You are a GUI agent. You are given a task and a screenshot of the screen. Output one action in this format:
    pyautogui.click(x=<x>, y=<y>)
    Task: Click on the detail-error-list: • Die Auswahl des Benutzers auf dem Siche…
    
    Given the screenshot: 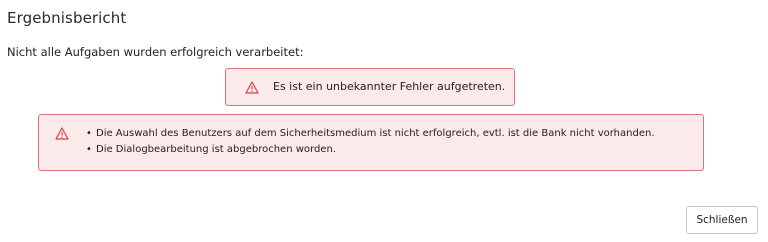 What is the action you would take?
    pyautogui.click(x=370, y=142)
    